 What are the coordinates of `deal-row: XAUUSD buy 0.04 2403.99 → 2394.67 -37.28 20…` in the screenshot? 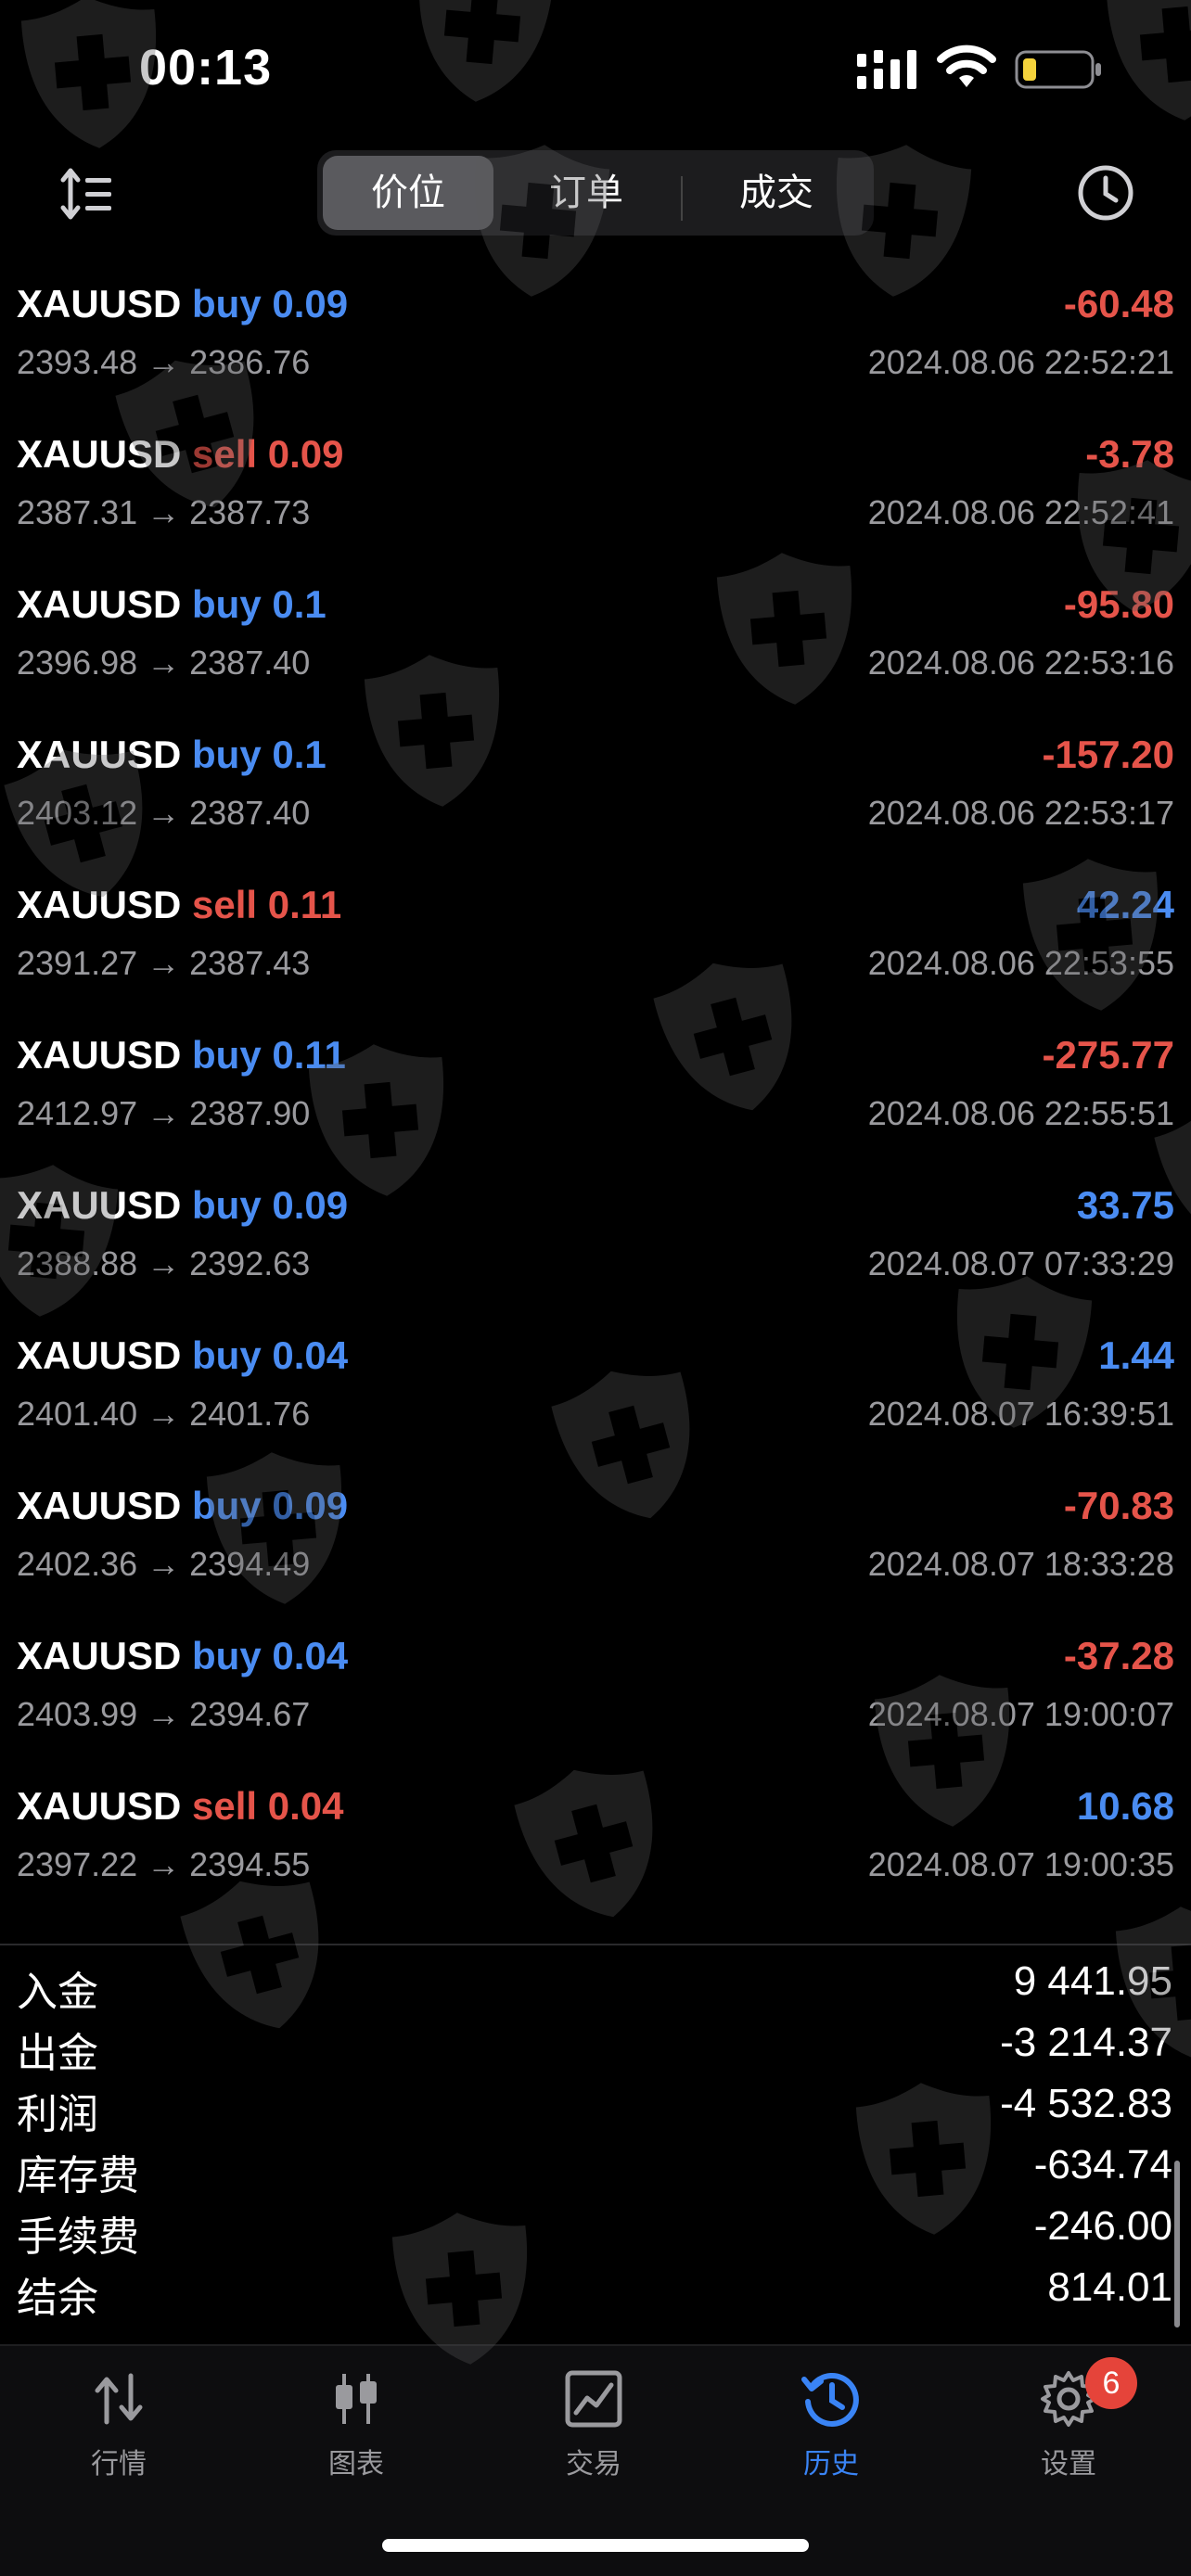 It's located at (595, 1655).